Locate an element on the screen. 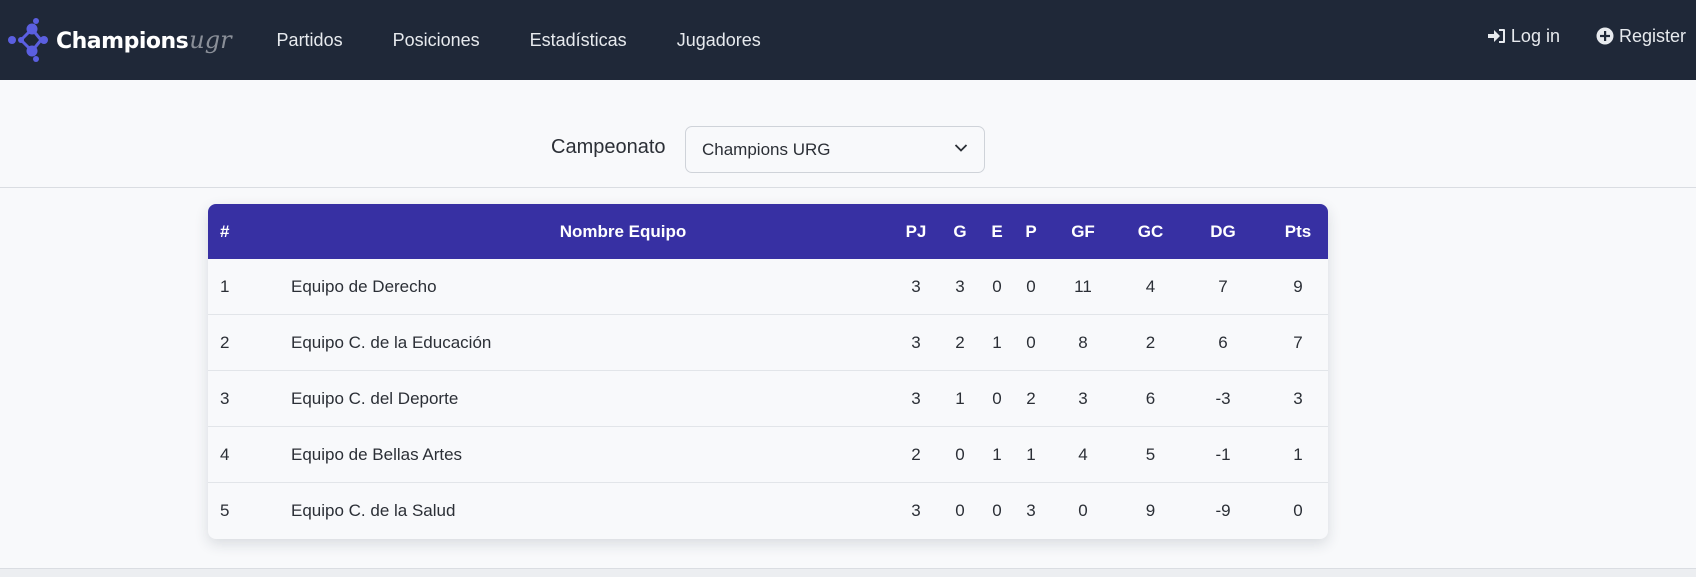 The height and width of the screenshot is (577, 1696). cell-pj: 2 is located at coordinates (916, 454).